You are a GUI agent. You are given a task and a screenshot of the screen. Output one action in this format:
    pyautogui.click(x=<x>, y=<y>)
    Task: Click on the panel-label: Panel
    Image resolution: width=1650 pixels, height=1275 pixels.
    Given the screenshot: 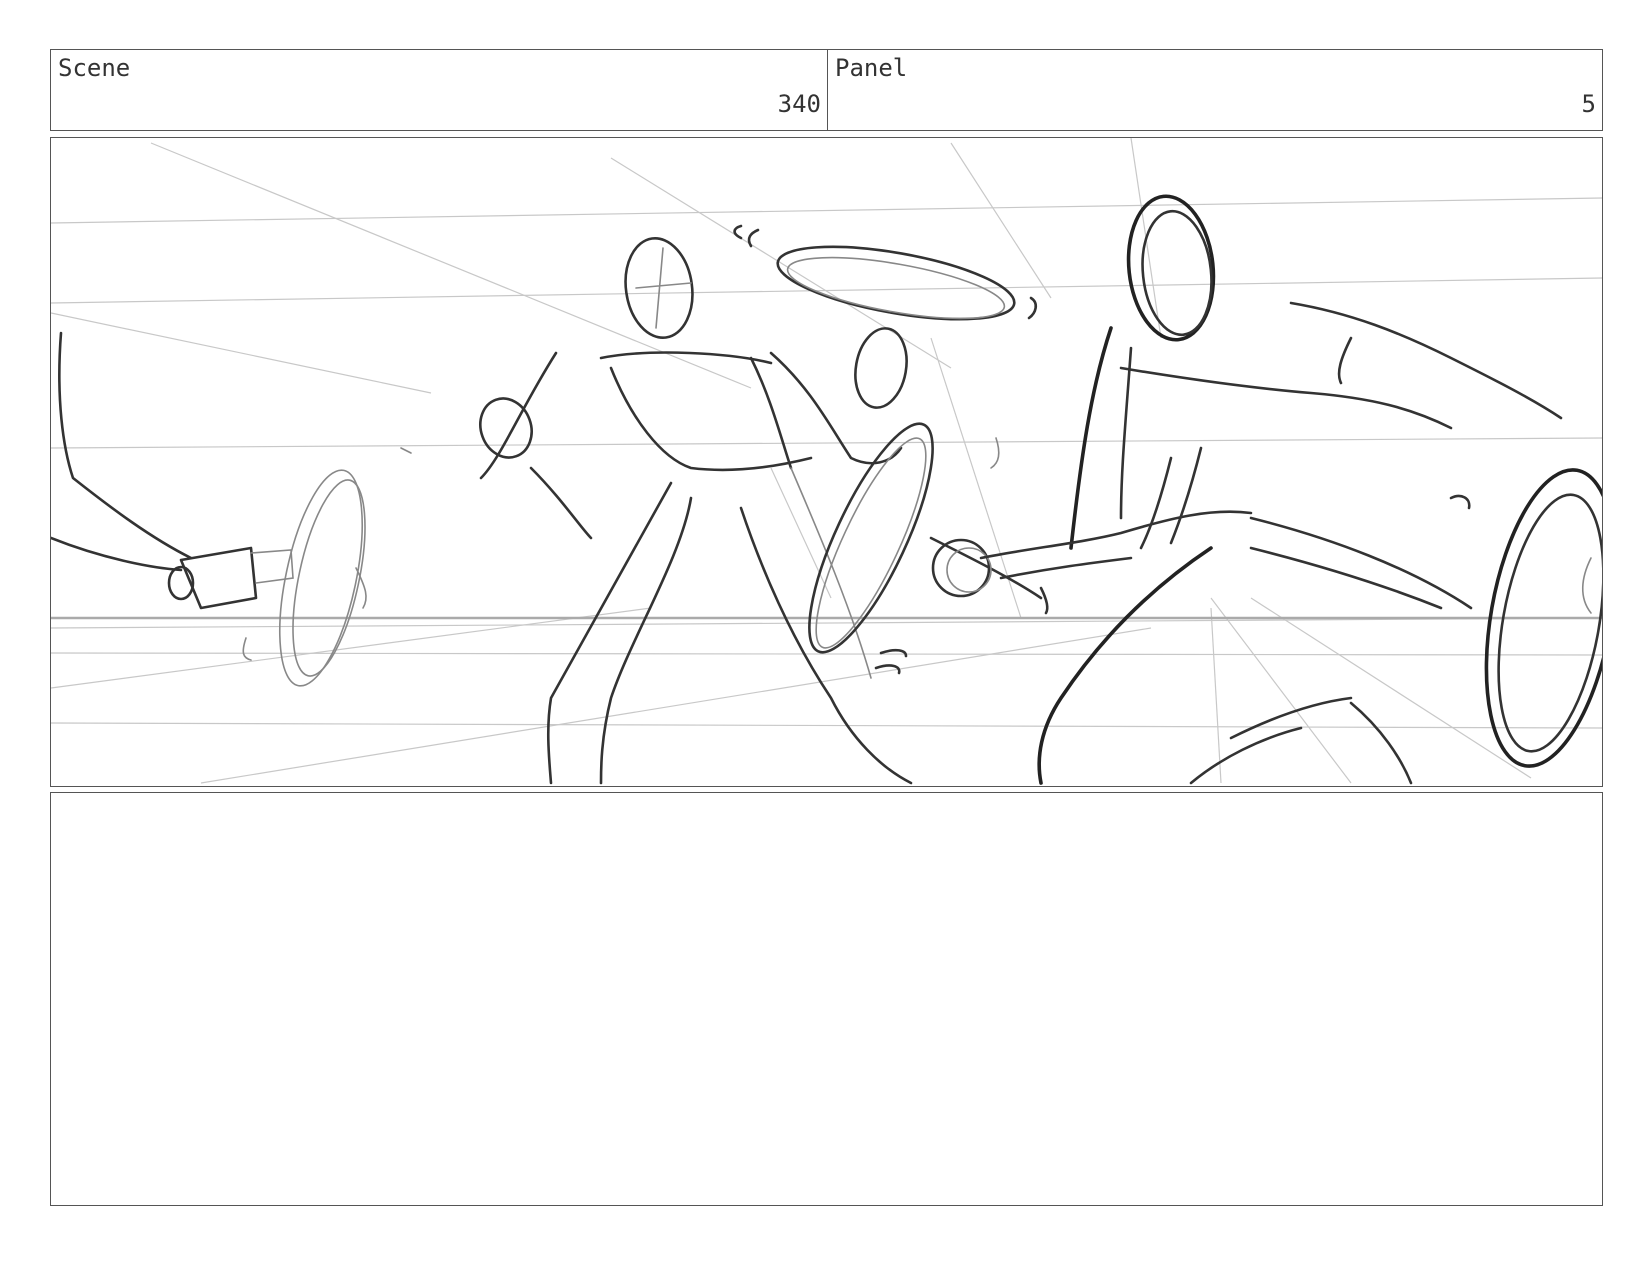 What is the action you would take?
    pyautogui.click(x=871, y=68)
    